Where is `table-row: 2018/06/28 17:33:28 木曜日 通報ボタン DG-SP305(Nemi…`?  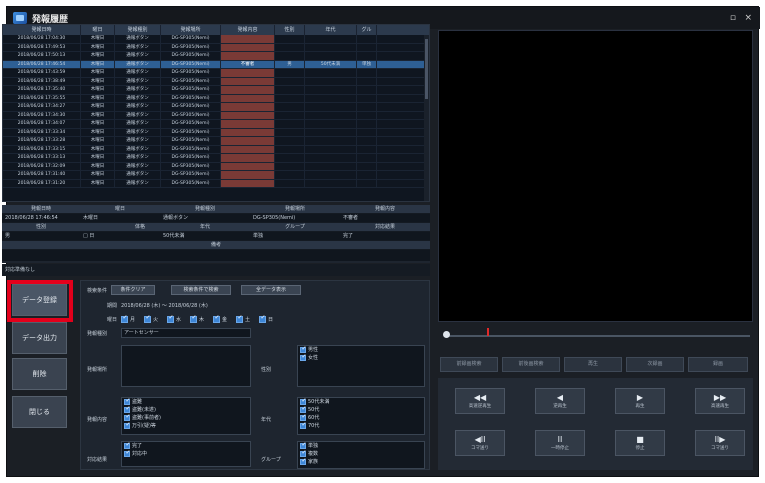
table-row: 2018/06/28 17:33:28 木曜日 通報ボタン DG-SP305(Nemi… is located at coordinates (216, 141).